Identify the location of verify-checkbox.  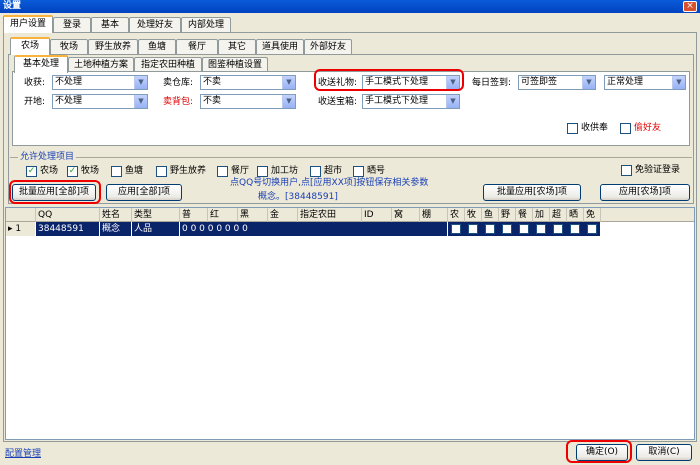
(626, 170).